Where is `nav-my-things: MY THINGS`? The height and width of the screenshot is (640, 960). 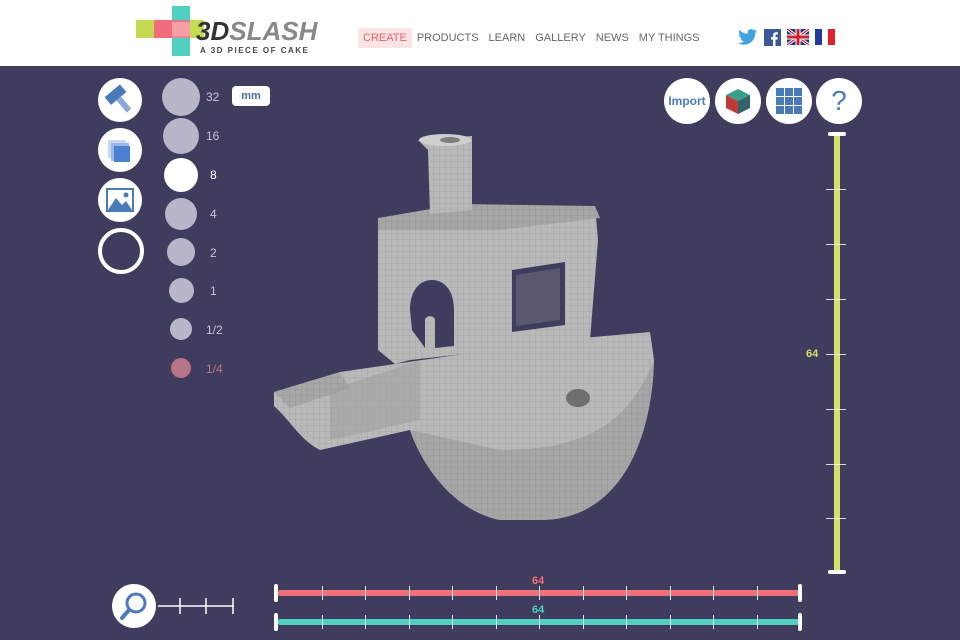
nav-my-things: MY THINGS is located at coordinates (669, 38).